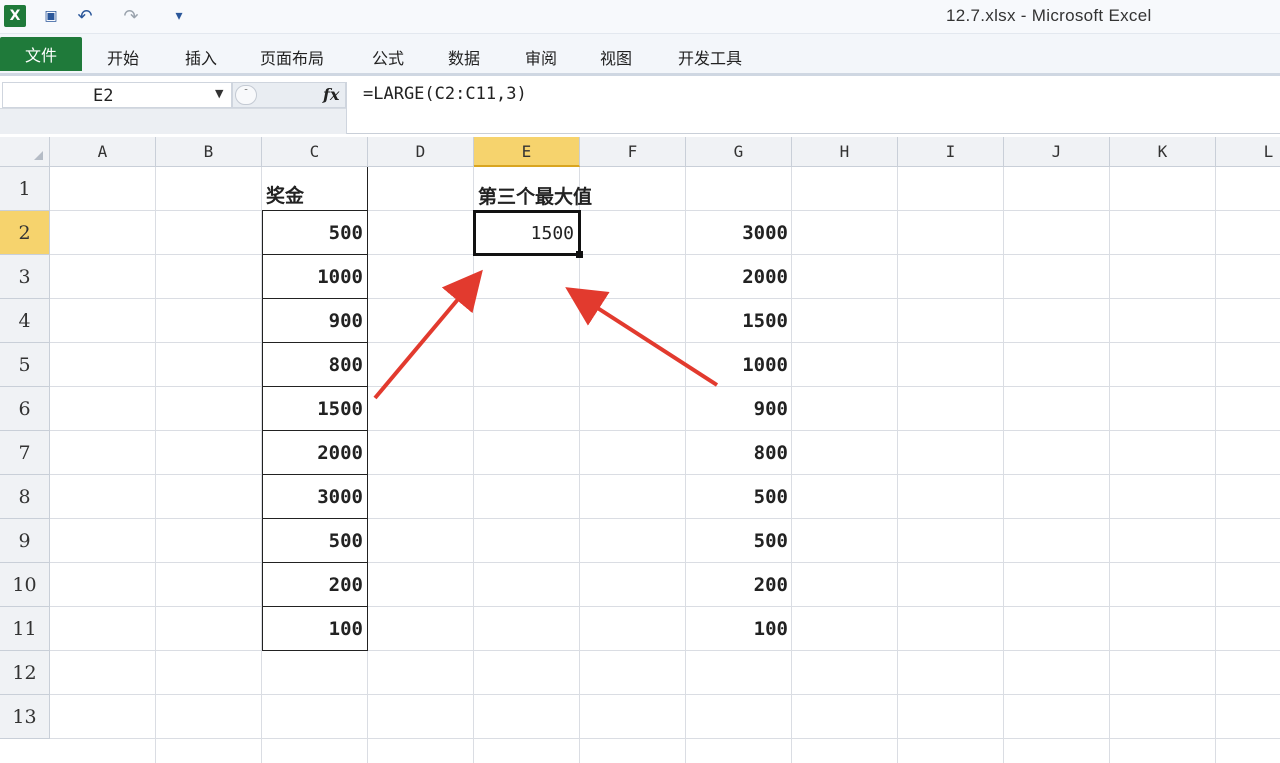  What do you see at coordinates (25, 673) in the screenshot?
I see `row-header-12: 12` at bounding box center [25, 673].